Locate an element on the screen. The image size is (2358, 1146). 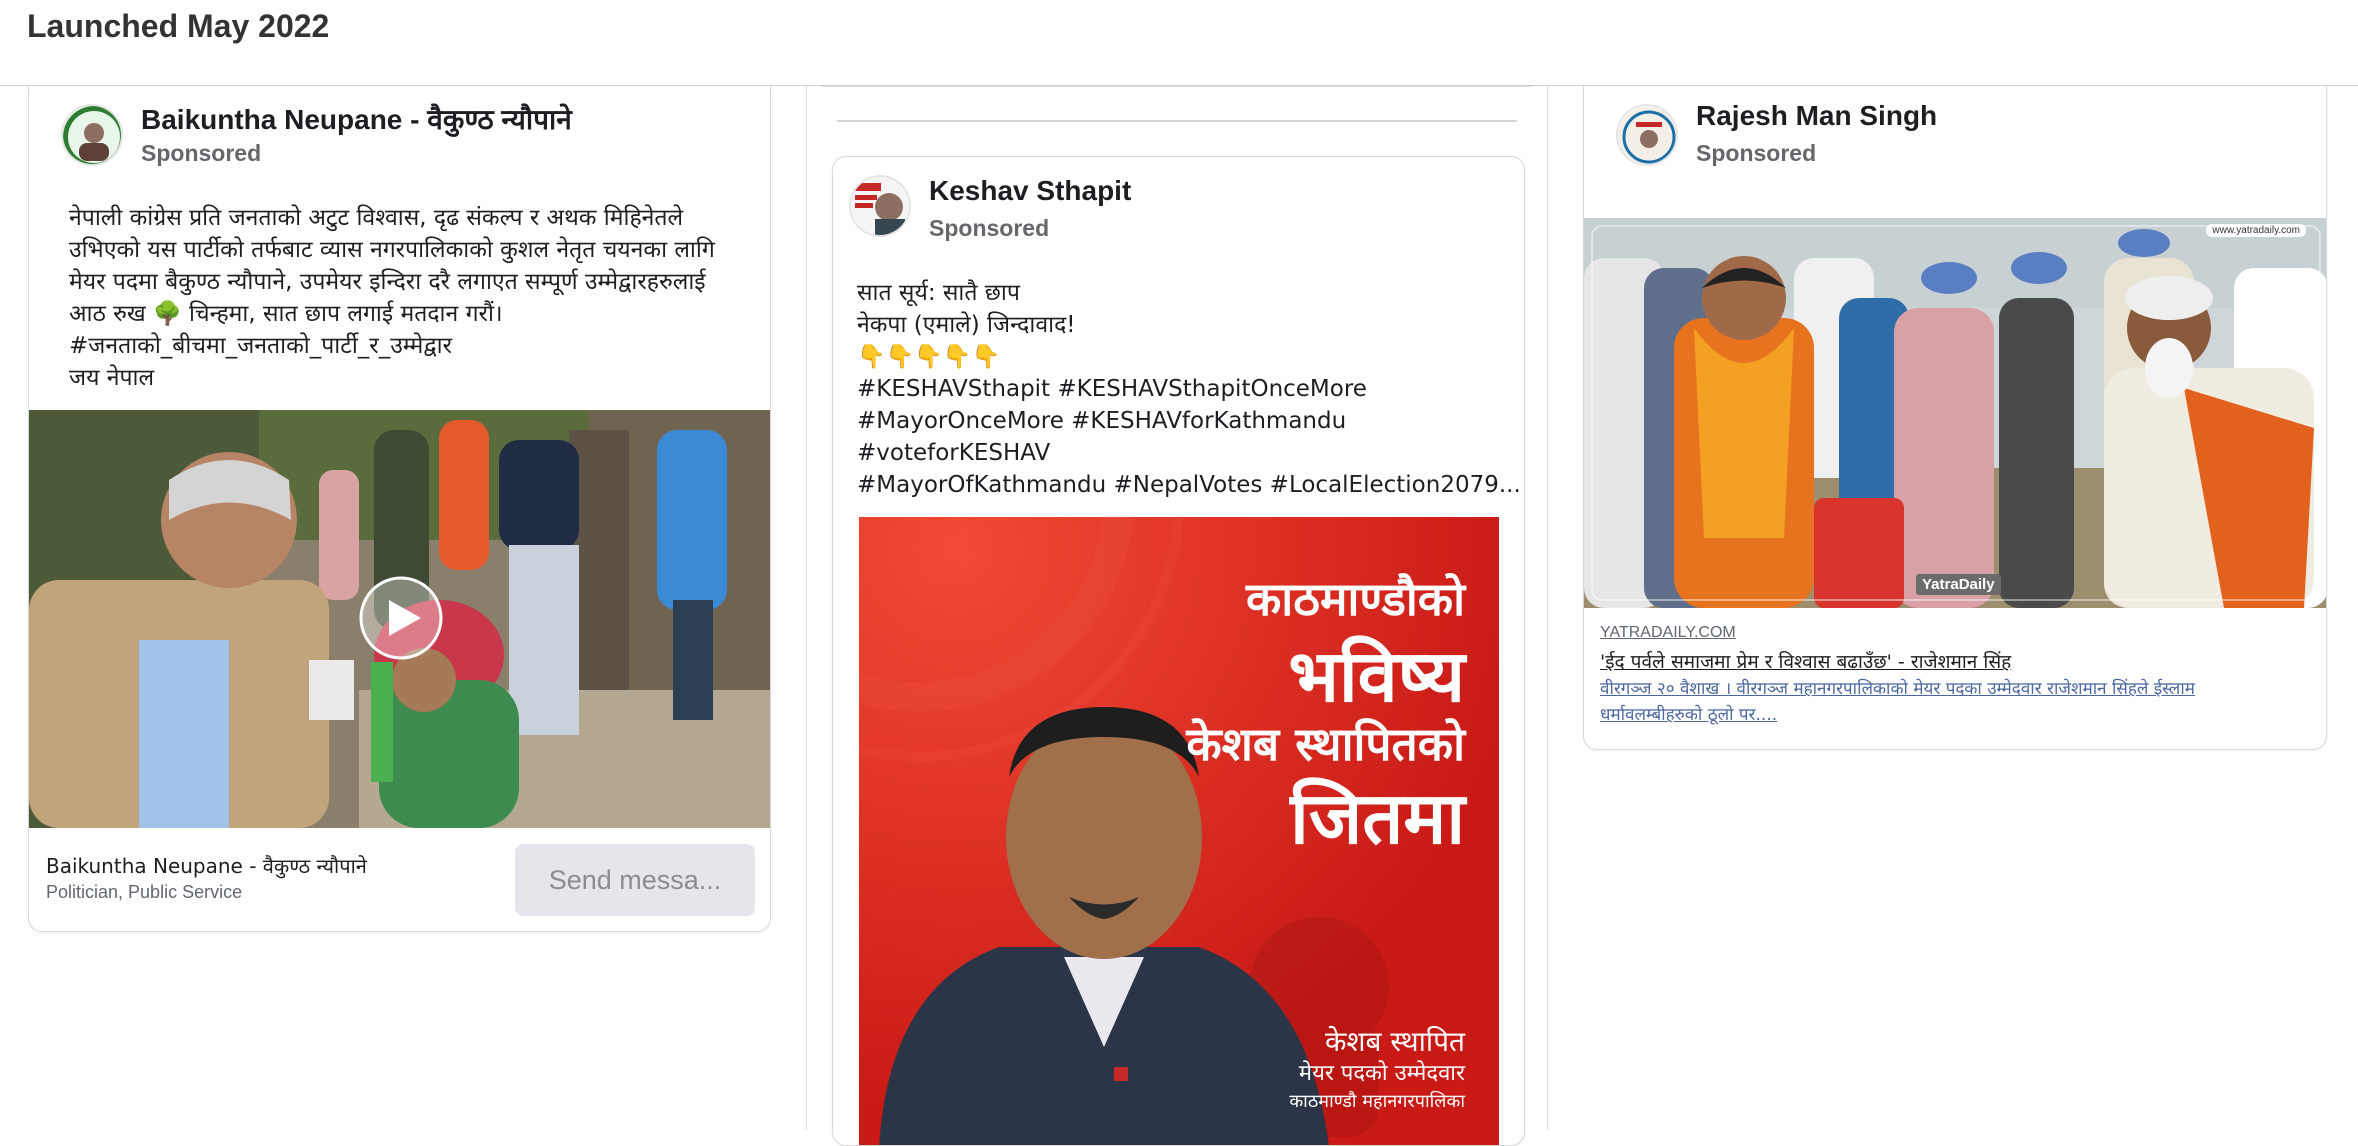
poster-candidate-place: काठमाण्डौ महानगरपालिका is located at coordinates (1377, 1101).